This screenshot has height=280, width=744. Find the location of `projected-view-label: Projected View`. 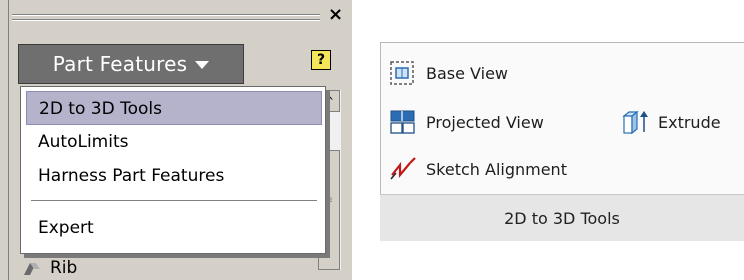

projected-view-label: Projected View is located at coordinates (485, 122).